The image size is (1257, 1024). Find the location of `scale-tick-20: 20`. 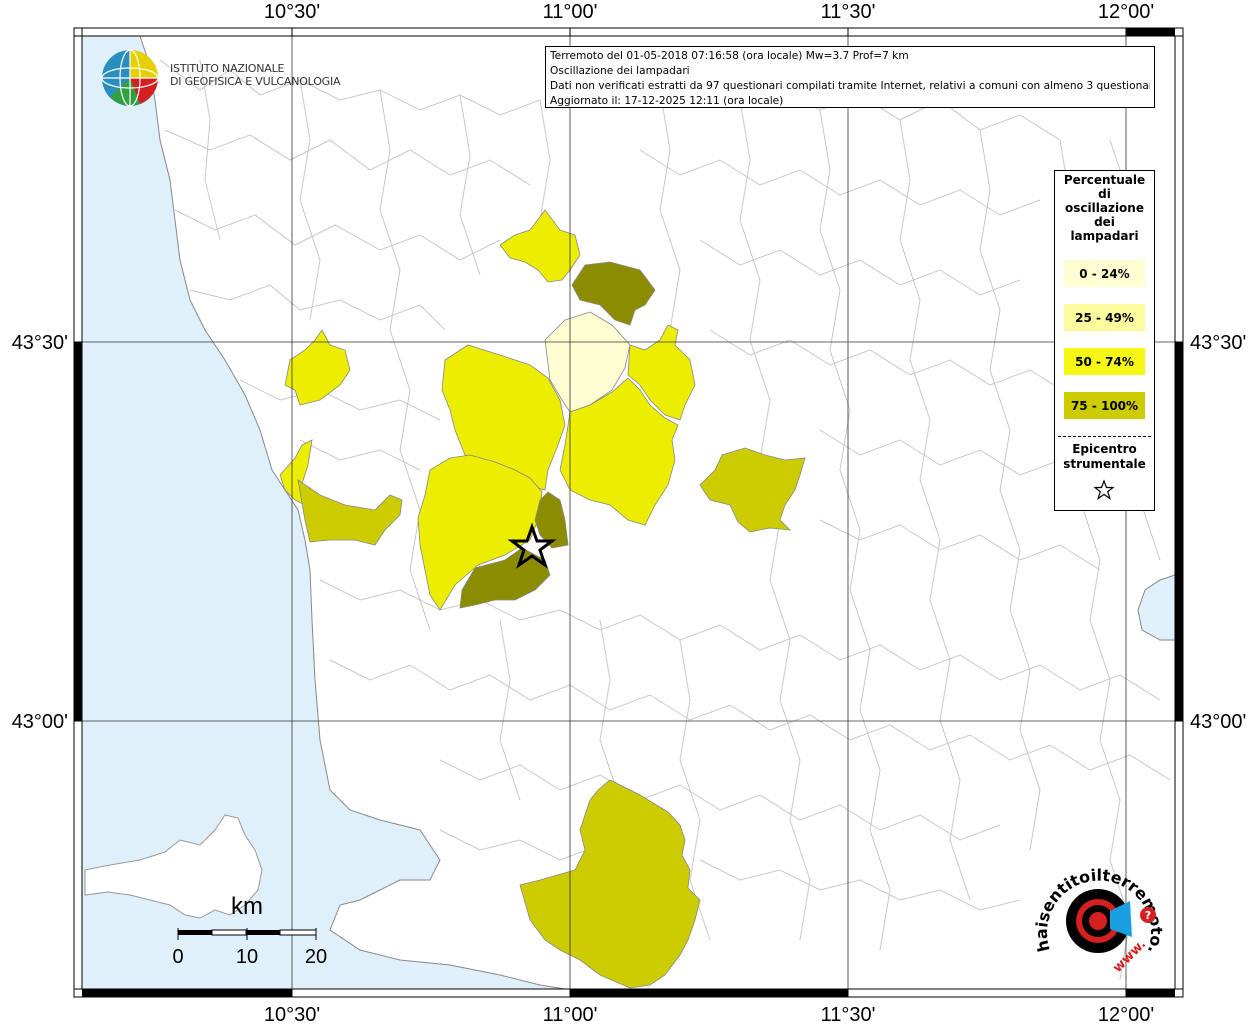

scale-tick-20: 20 is located at coordinates (316, 957).